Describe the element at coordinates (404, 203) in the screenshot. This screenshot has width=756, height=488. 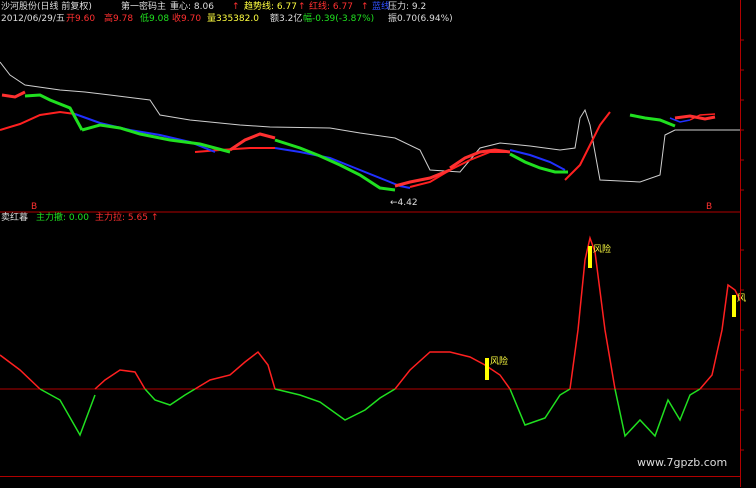
I see `low-price-annotation: ←4.42` at that location.